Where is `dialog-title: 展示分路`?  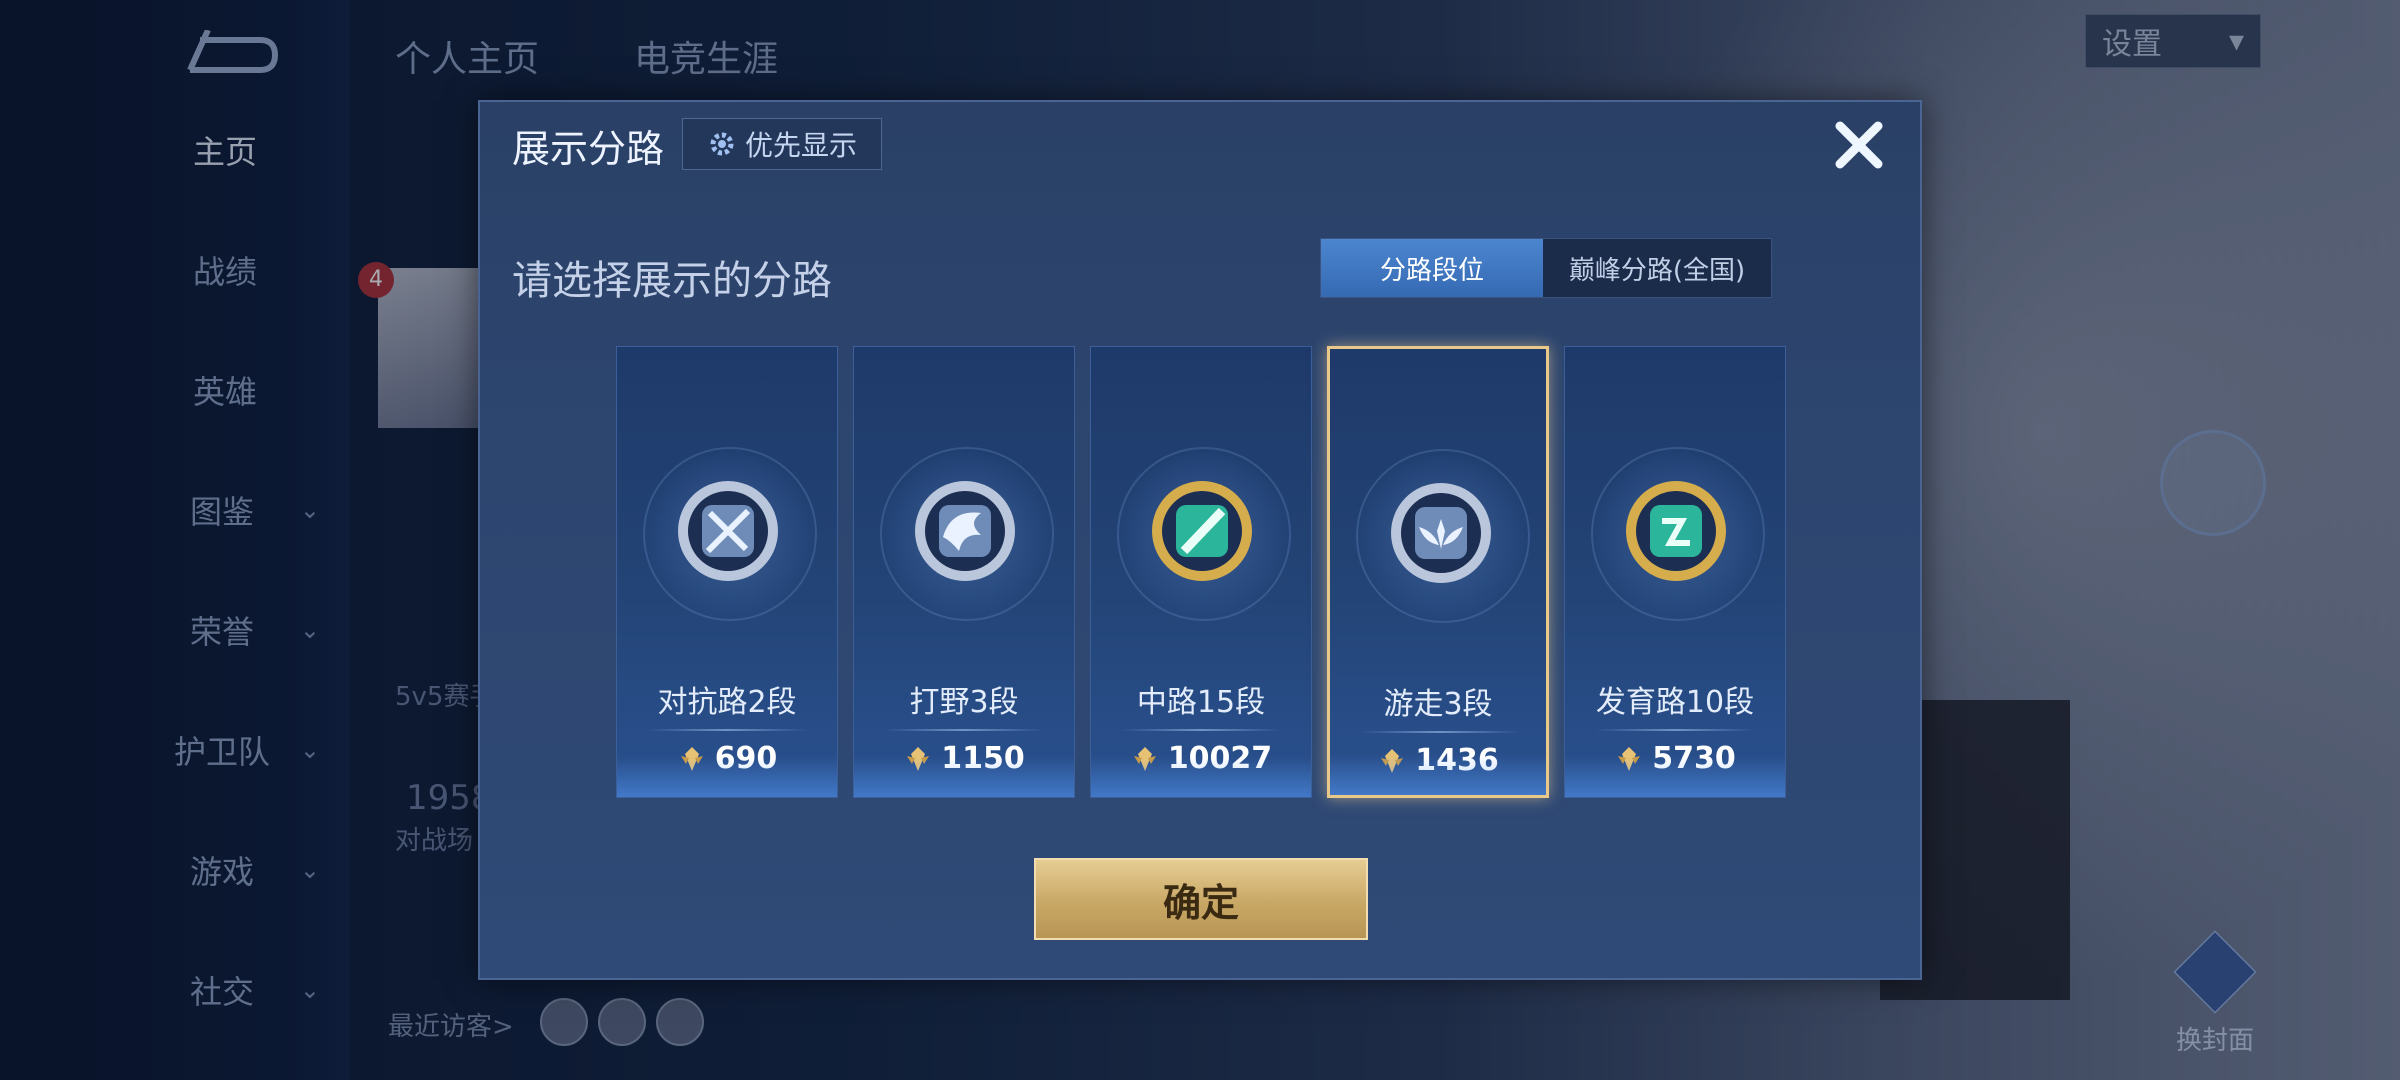
dialog-title: 展示分路 is located at coordinates (588, 149).